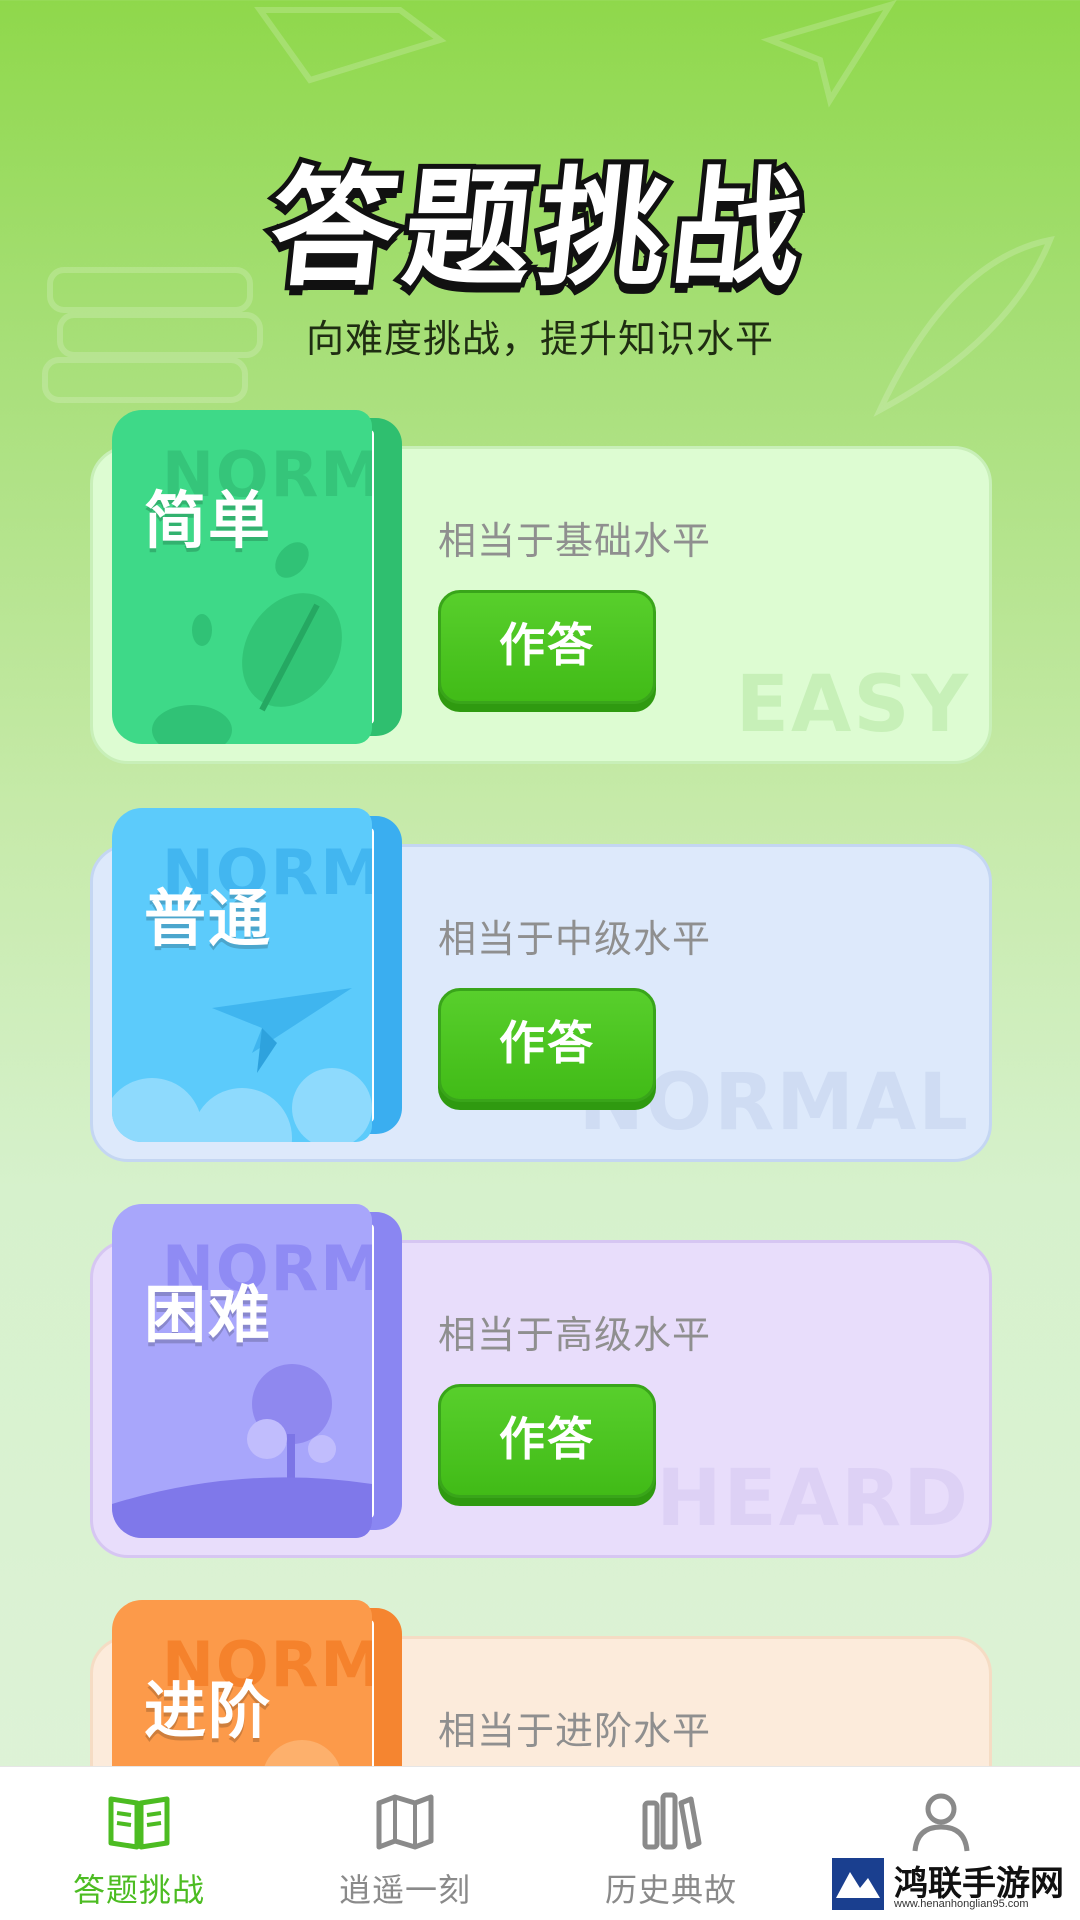 This screenshot has height=1920, width=1080. I want to click on level-label: 困难, so click(208, 1314).